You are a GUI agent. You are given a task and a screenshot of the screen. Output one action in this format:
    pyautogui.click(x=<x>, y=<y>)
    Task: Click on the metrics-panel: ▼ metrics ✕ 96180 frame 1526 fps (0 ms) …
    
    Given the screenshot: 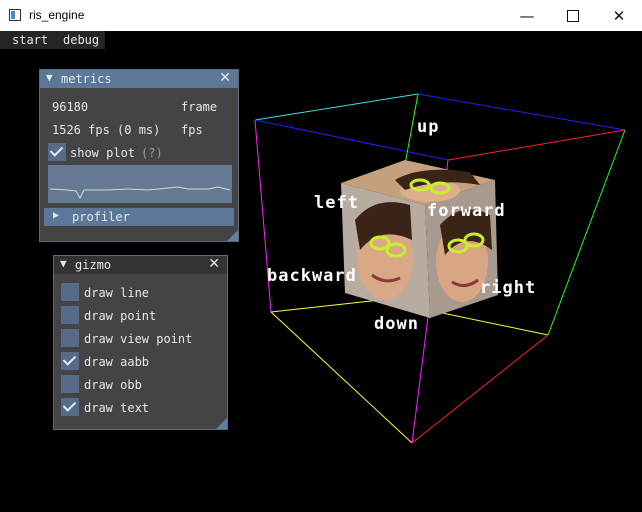 What is the action you would take?
    pyautogui.click(x=139, y=155)
    